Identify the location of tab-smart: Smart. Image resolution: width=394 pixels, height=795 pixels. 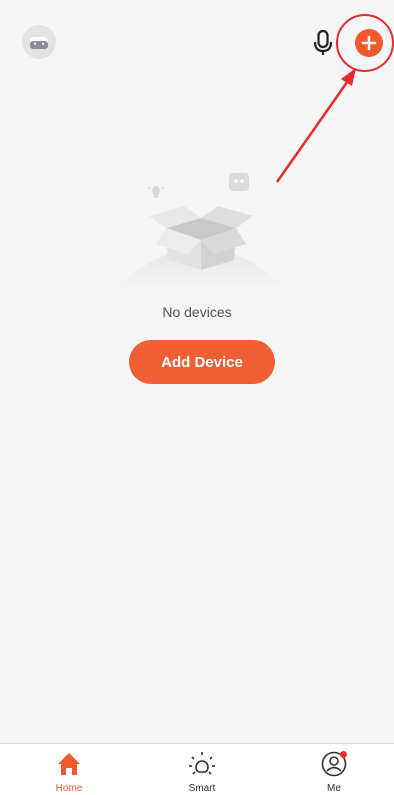
(202, 772).